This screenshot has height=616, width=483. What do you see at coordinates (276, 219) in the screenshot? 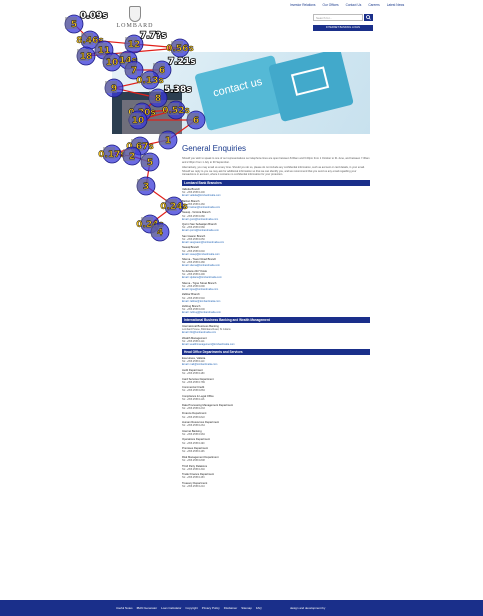
I see `contact-email-link: Email: gozo@lombardmalta.com` at bounding box center [276, 219].